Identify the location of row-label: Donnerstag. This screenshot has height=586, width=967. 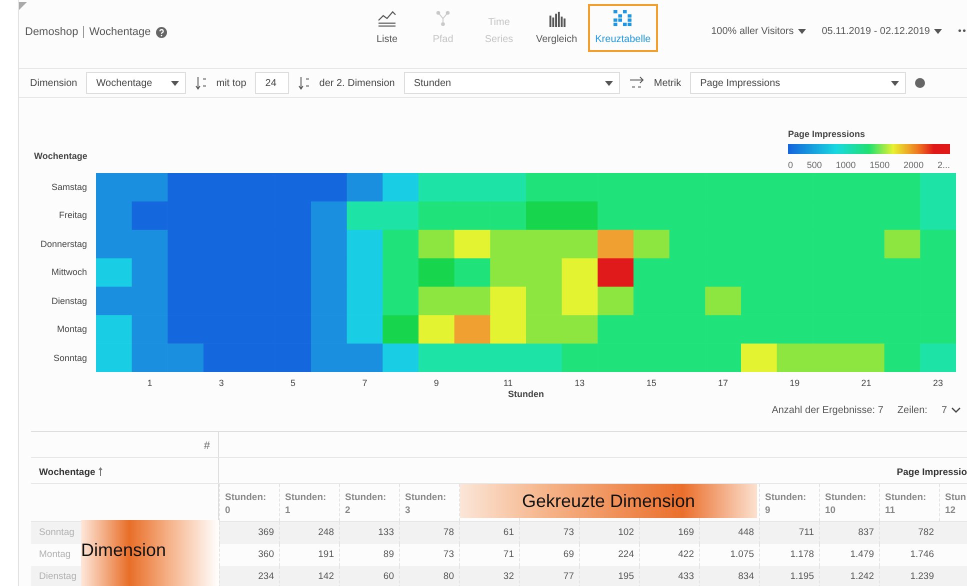
(63, 244).